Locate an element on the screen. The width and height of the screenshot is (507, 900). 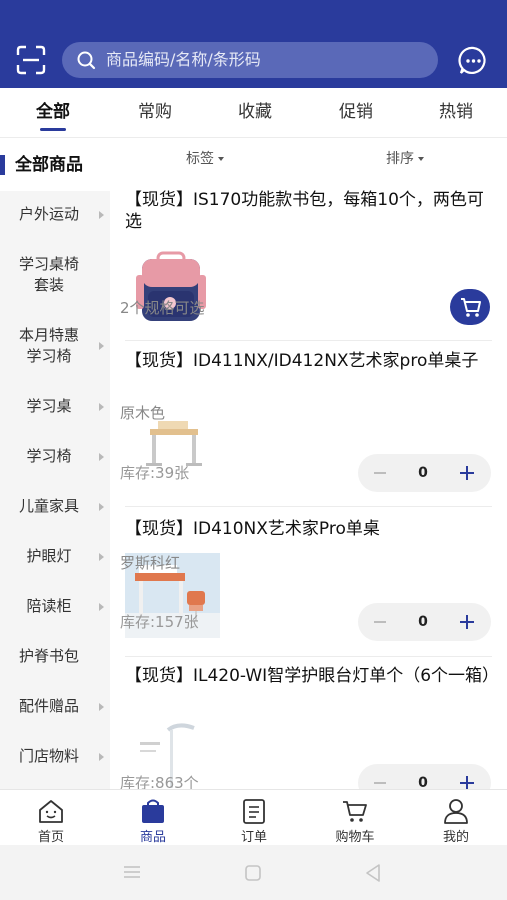
tab-promotion: 促销 is located at coordinates (356, 113).